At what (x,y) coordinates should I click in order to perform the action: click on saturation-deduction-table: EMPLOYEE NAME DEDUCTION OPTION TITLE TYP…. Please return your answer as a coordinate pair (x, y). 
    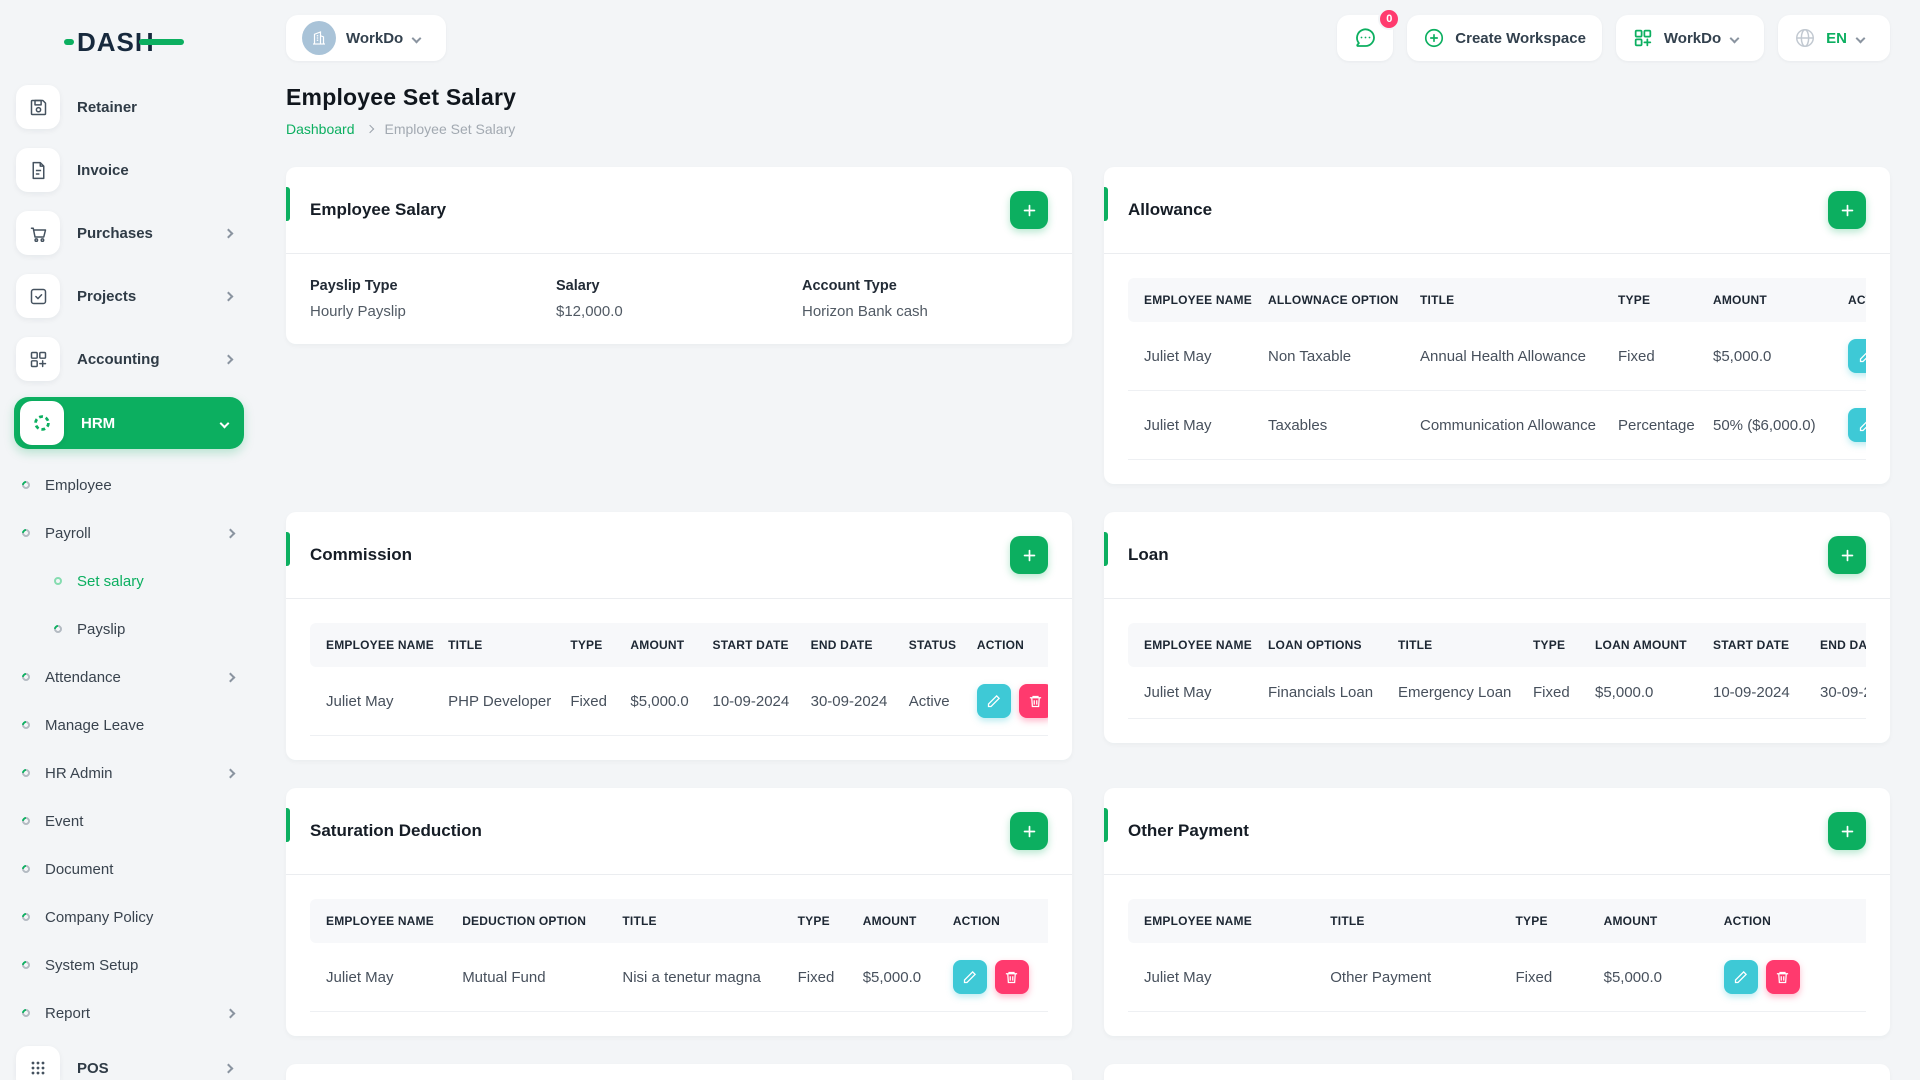
    Looking at the image, I should click on (679, 955).